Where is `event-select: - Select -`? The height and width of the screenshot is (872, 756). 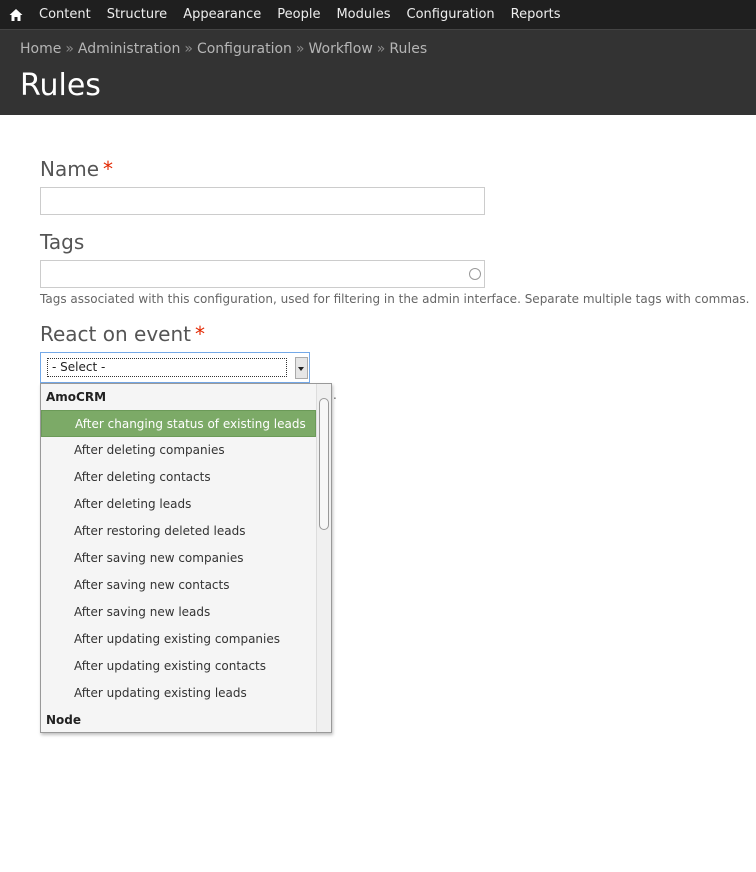 event-select: - Select - is located at coordinates (175, 367).